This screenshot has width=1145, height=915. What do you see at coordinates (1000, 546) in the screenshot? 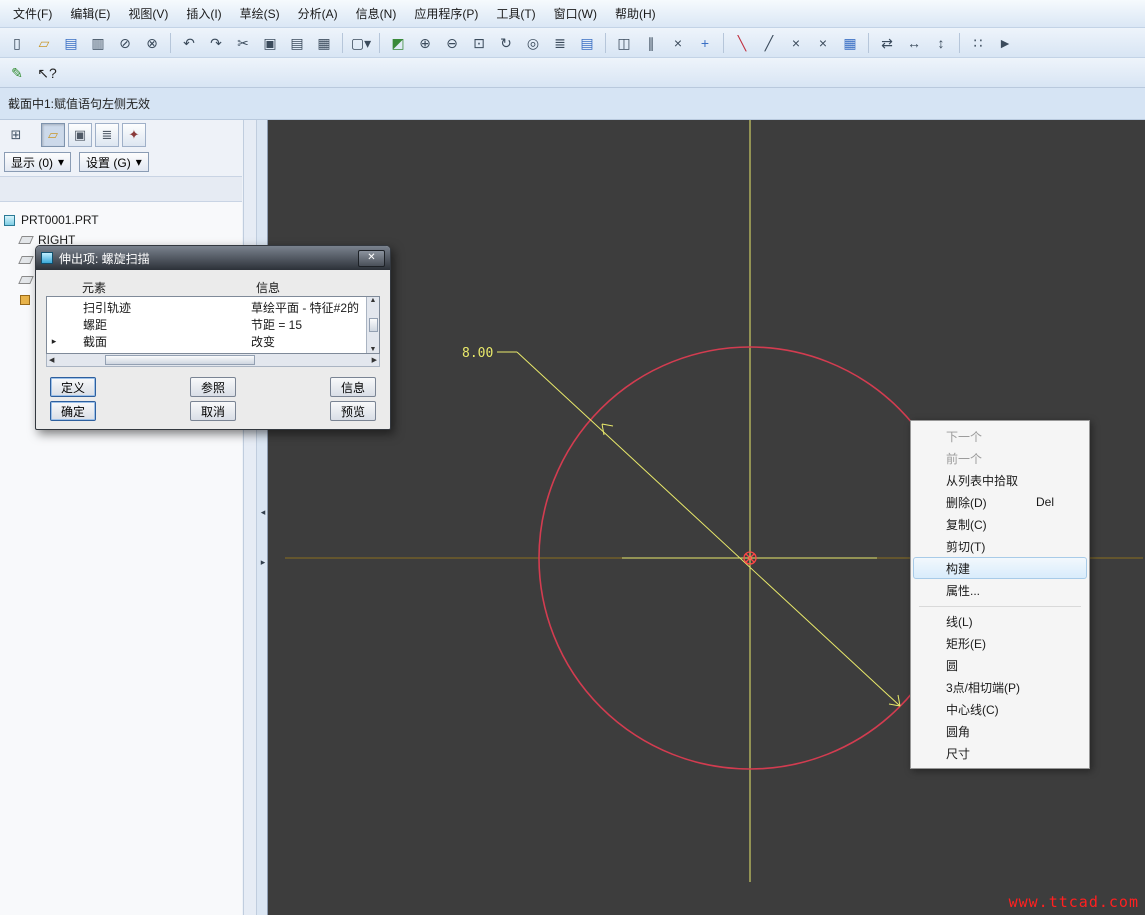
I see `context-menu-item-cut: 剪切(T)` at bounding box center [1000, 546].